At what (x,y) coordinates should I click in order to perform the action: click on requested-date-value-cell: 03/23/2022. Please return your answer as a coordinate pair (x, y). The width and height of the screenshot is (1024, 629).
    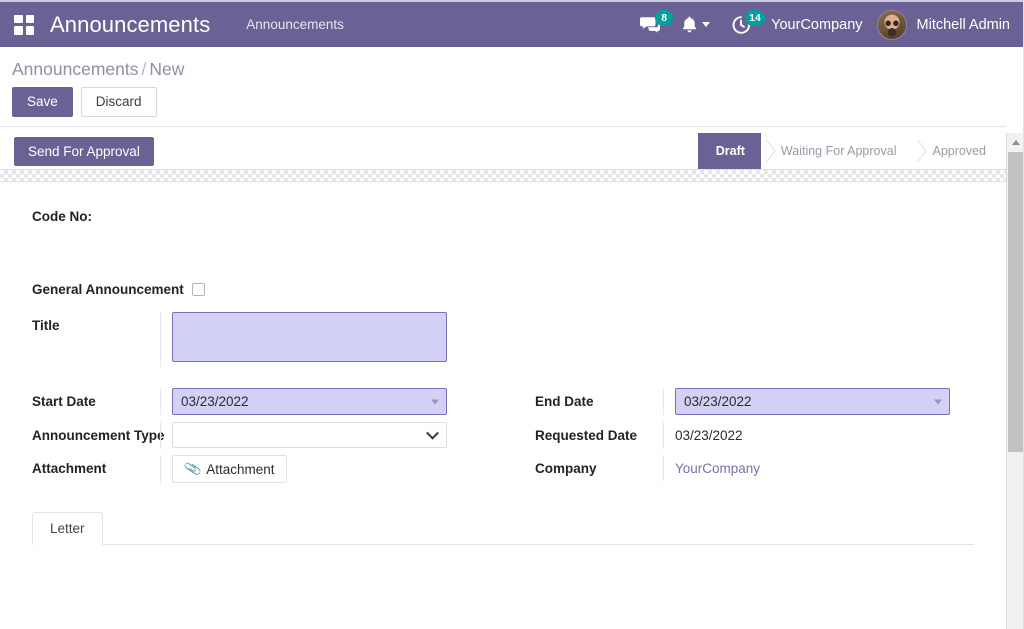
    Looking at the image, I should click on (834, 435).